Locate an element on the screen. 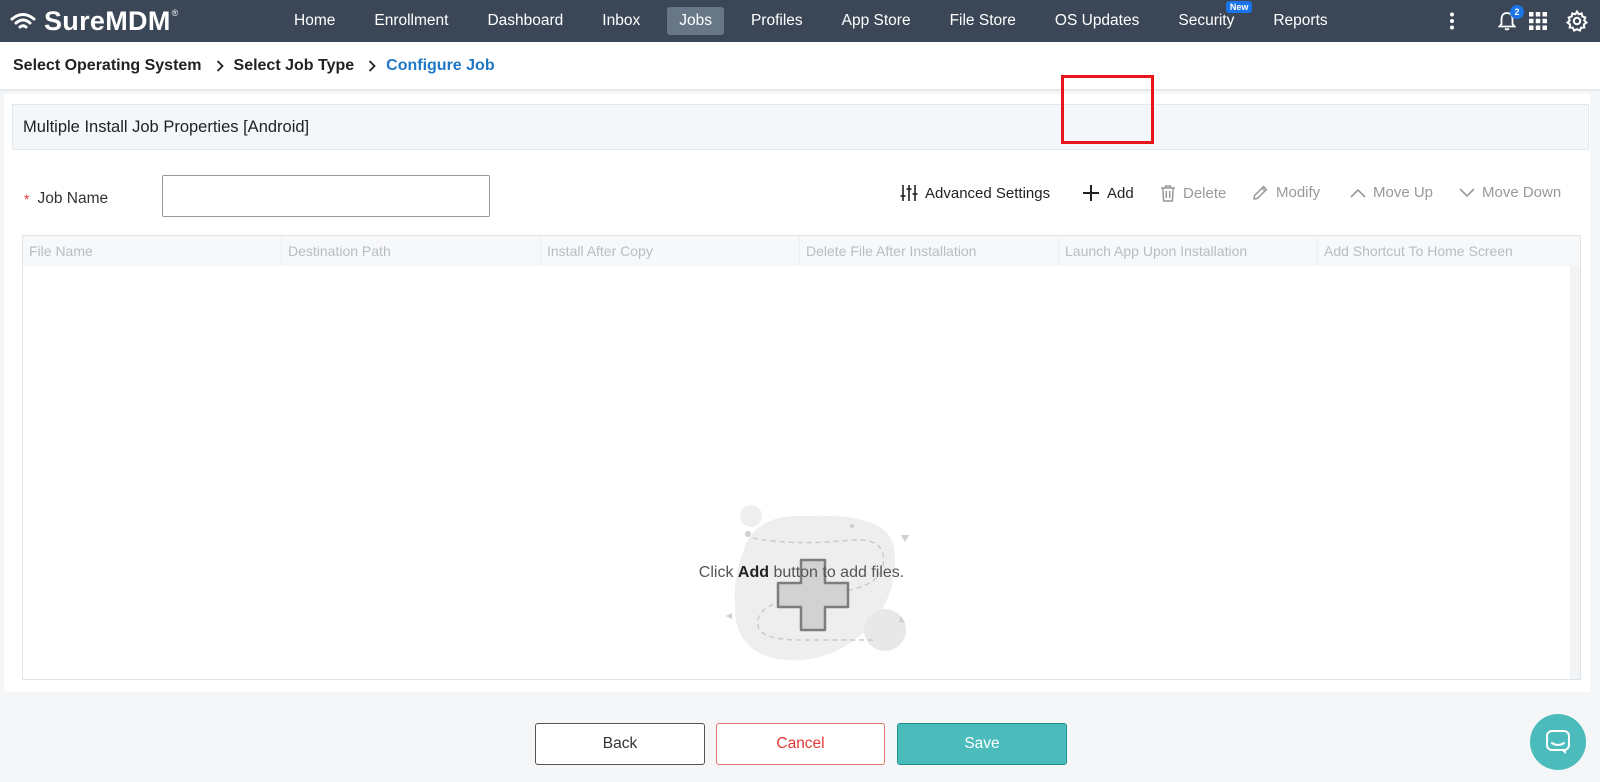  bell-icon: 2 is located at coordinates (1510, 18).